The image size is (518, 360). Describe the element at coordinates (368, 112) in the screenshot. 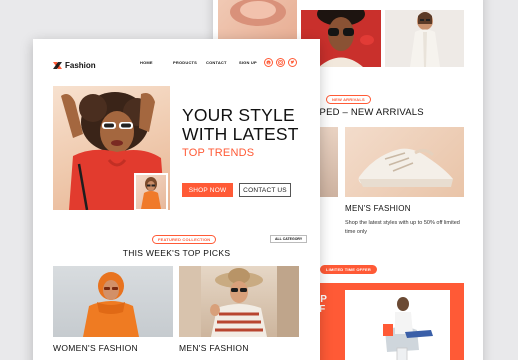

I see `new-arrivals-title: PPED – NEW ARRIVALS` at that location.